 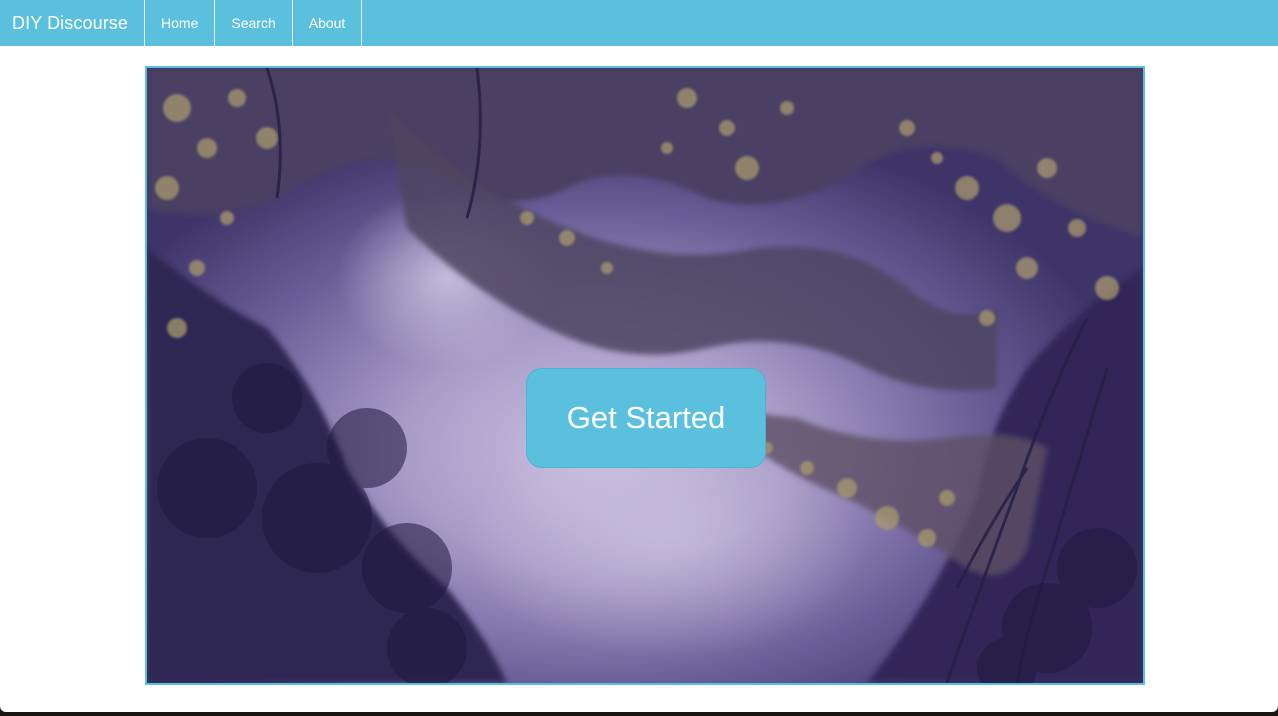 I want to click on nav-link-home: Home, so click(x=180, y=23).